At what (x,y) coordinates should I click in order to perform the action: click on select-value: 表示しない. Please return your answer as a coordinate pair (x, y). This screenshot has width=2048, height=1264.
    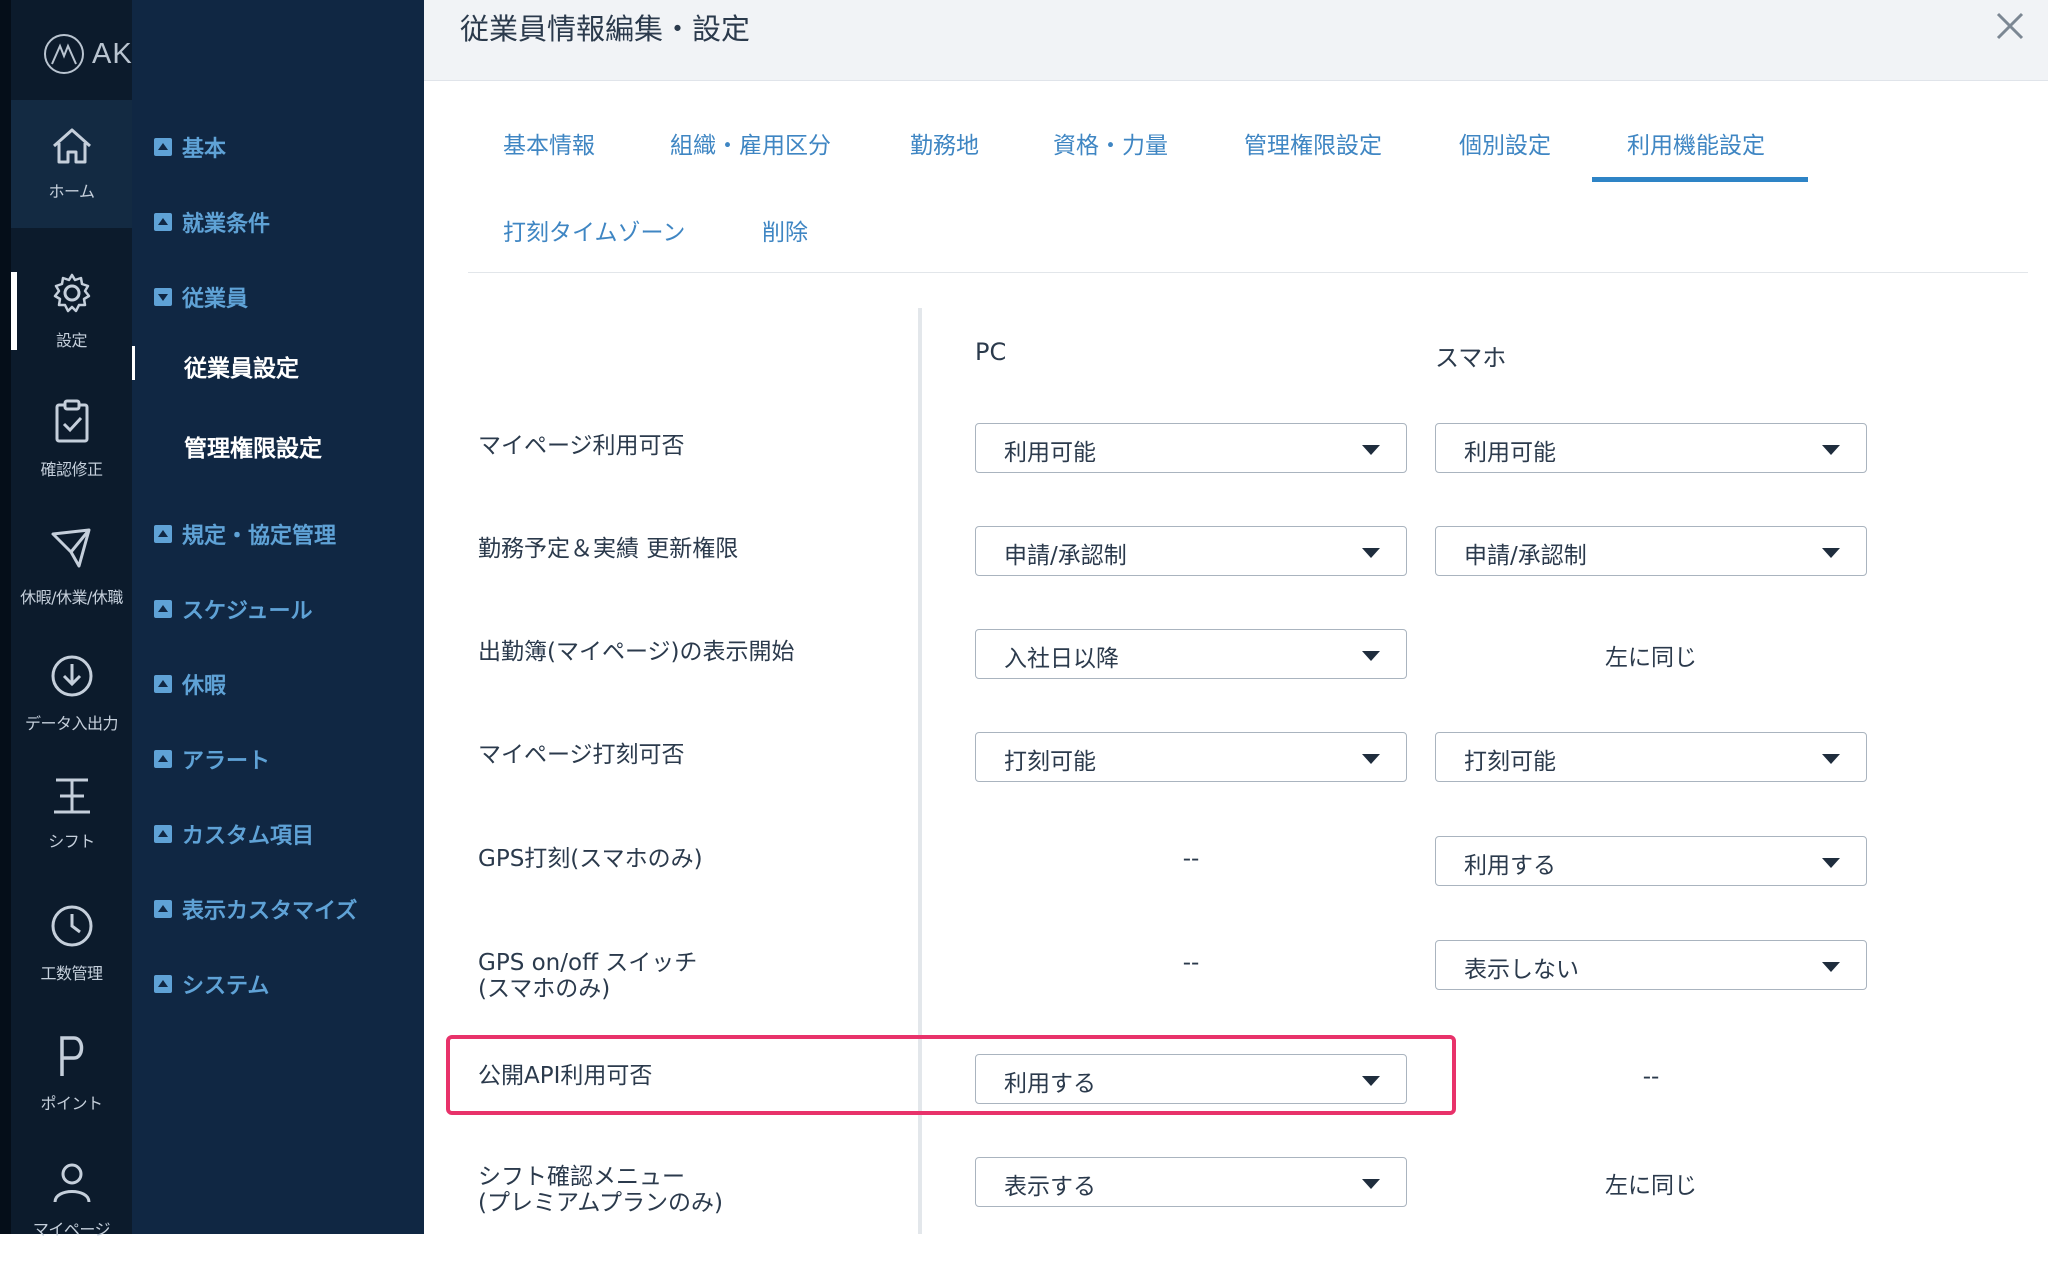
    Looking at the image, I should click on (1521, 970).